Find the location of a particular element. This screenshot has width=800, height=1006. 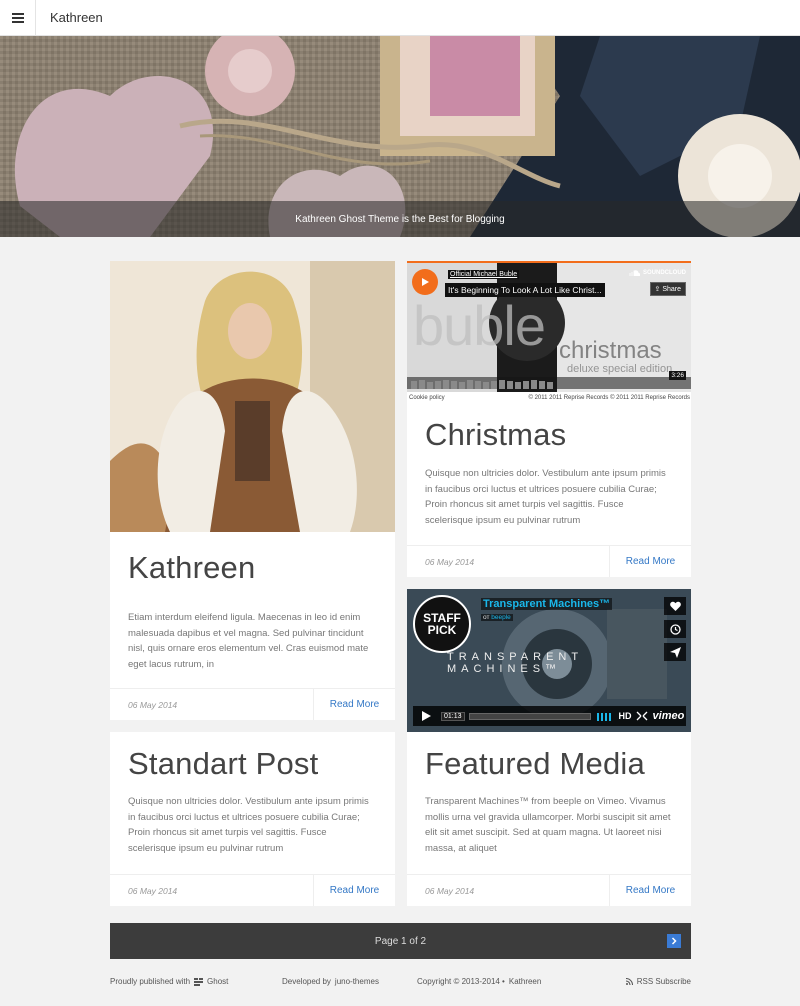

hd-button: HD is located at coordinates (625, 716).